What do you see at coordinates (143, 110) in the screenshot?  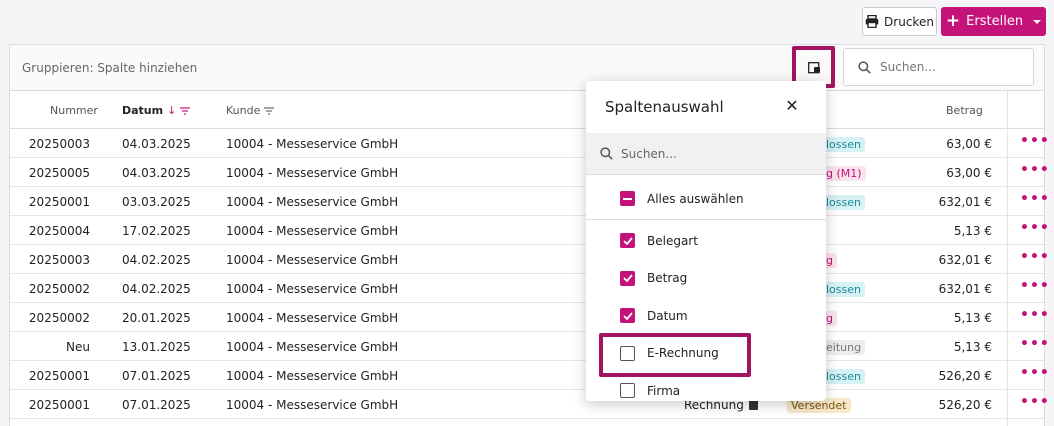 I see `column-header-datum-label: Datum` at bounding box center [143, 110].